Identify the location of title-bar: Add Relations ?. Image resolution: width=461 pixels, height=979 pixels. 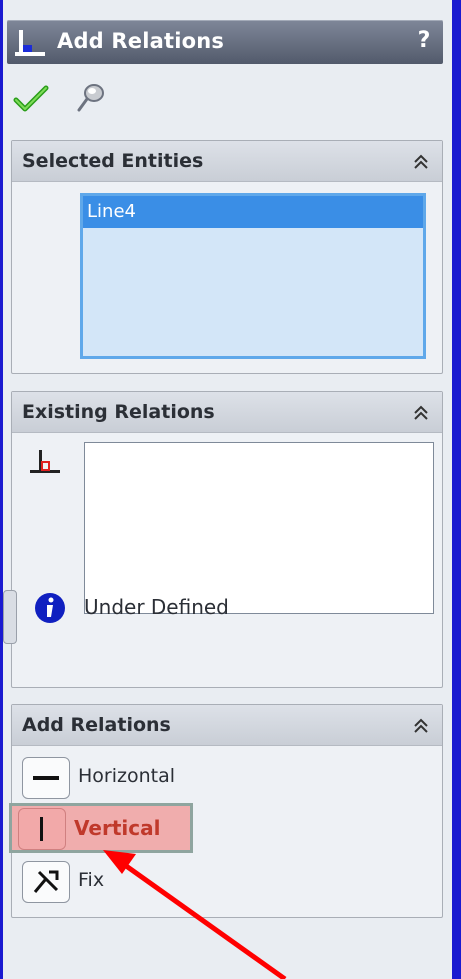
(225, 42).